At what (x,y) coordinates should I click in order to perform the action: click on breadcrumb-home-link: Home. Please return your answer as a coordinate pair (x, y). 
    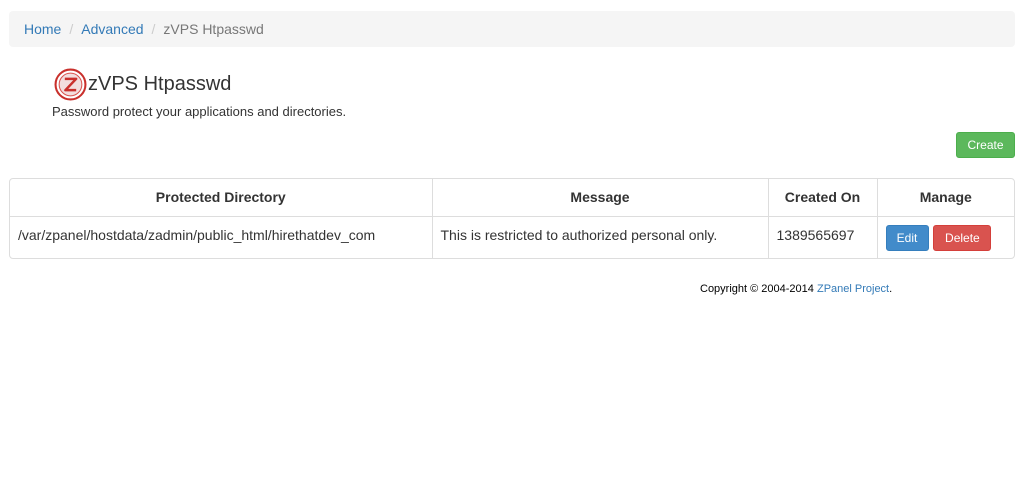
    Looking at the image, I should click on (42, 29).